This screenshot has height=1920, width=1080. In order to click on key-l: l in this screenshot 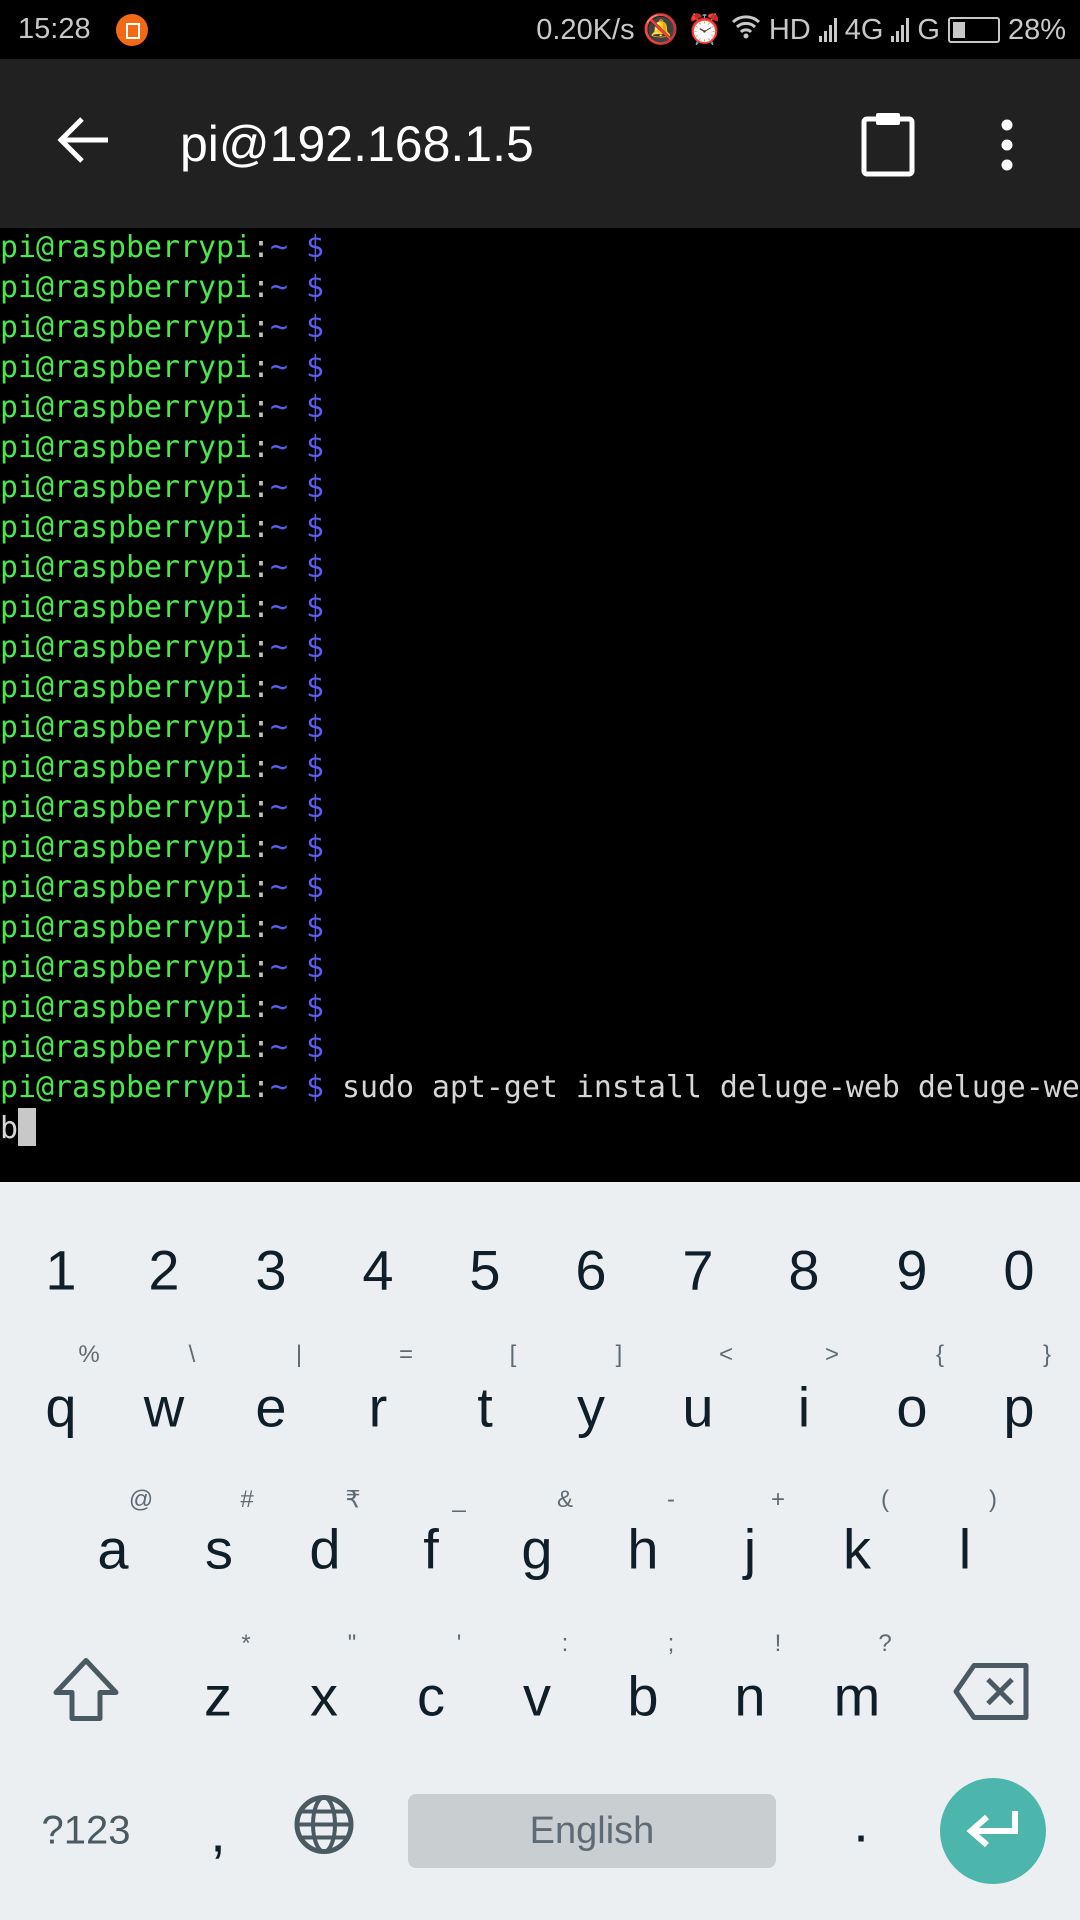, I will do `click(965, 1549)`.